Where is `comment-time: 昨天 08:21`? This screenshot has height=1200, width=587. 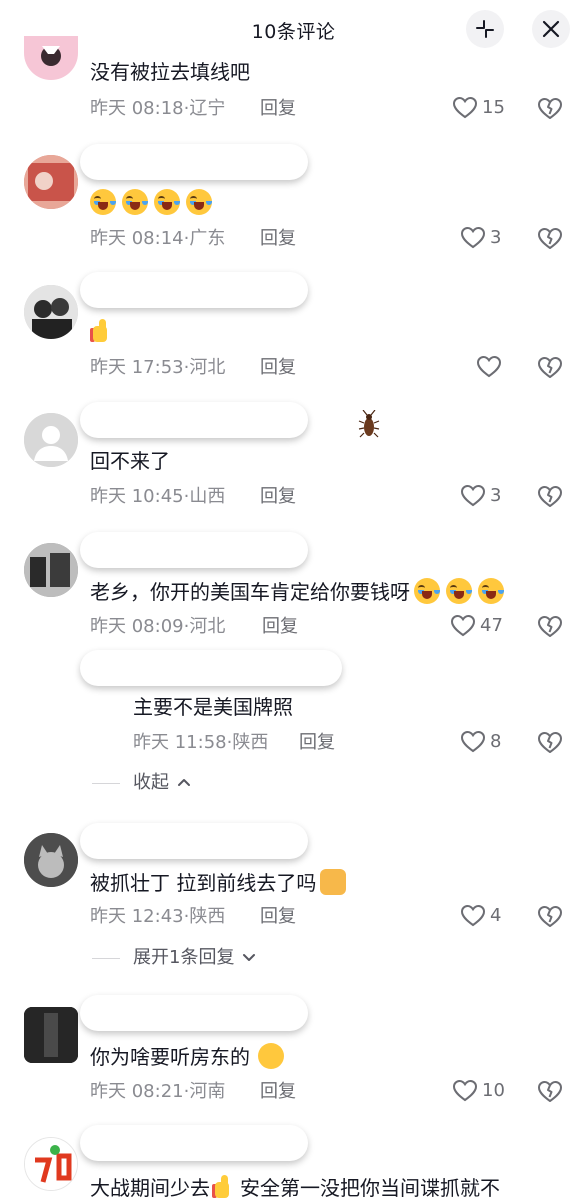
comment-time: 昨天 08:21 is located at coordinates (137, 1091).